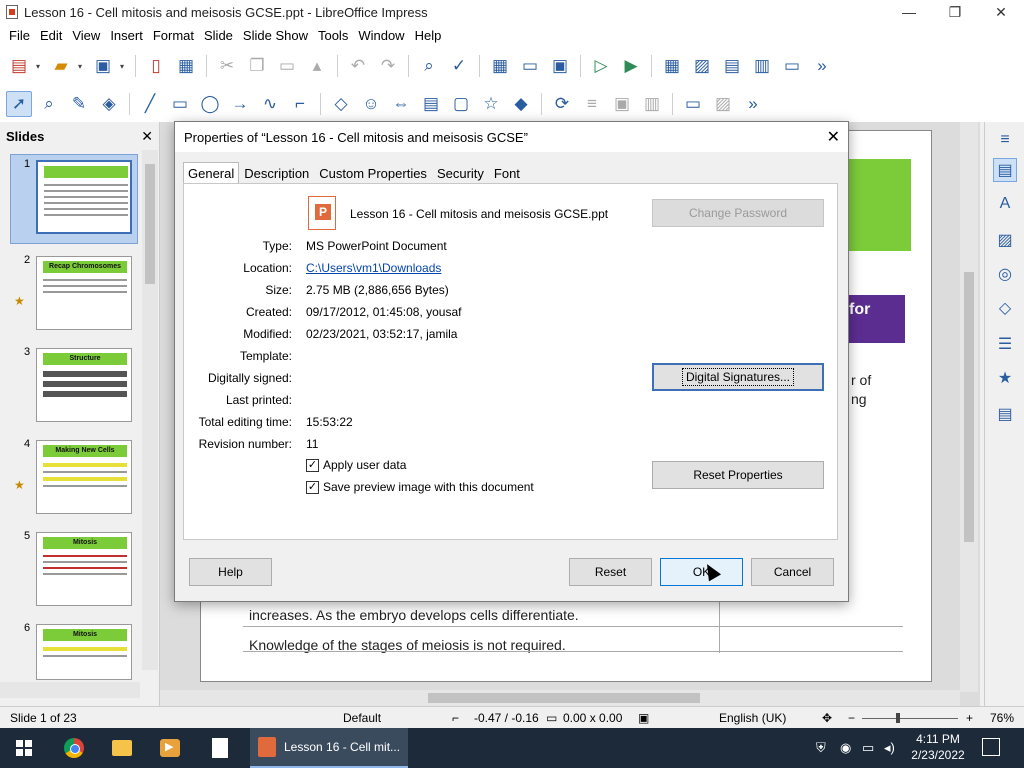 The height and width of the screenshot is (768, 1024). I want to click on image-icon: ▨, so click(702, 66).